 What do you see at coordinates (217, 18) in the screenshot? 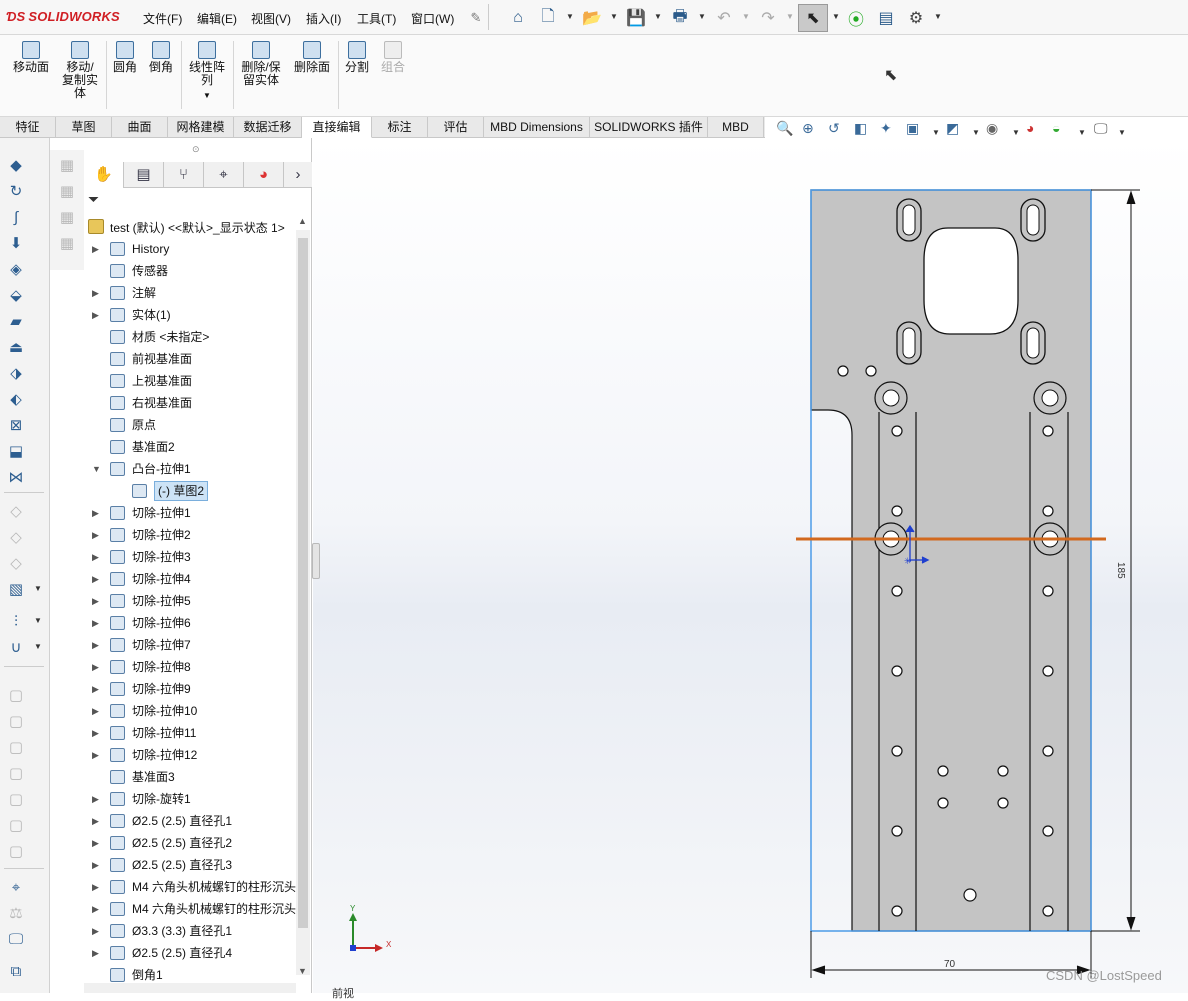
I see `menu-edit: 编辑(E)` at bounding box center [217, 18].